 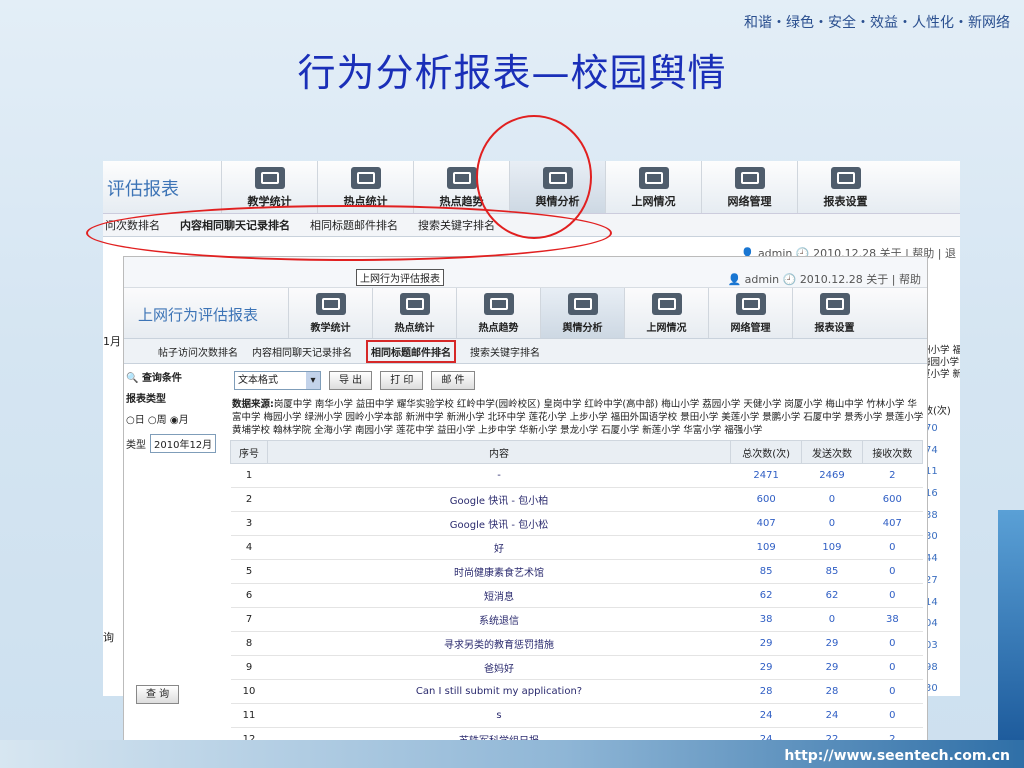 I want to click on annotation-ellipse-subnav, so click(x=349, y=233).